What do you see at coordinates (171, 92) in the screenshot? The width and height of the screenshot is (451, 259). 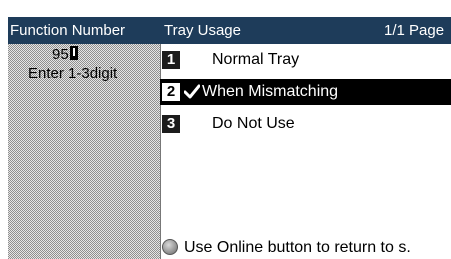 I see `item-number-badge: 2` at bounding box center [171, 92].